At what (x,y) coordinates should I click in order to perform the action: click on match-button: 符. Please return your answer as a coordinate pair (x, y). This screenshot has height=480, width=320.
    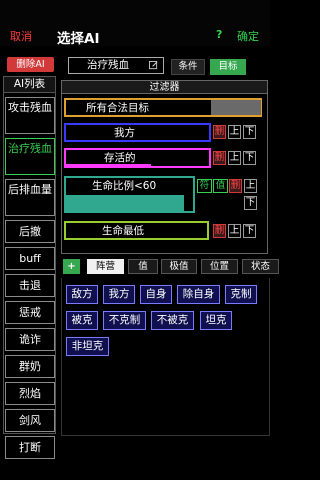
    Looking at the image, I should click on (204, 186).